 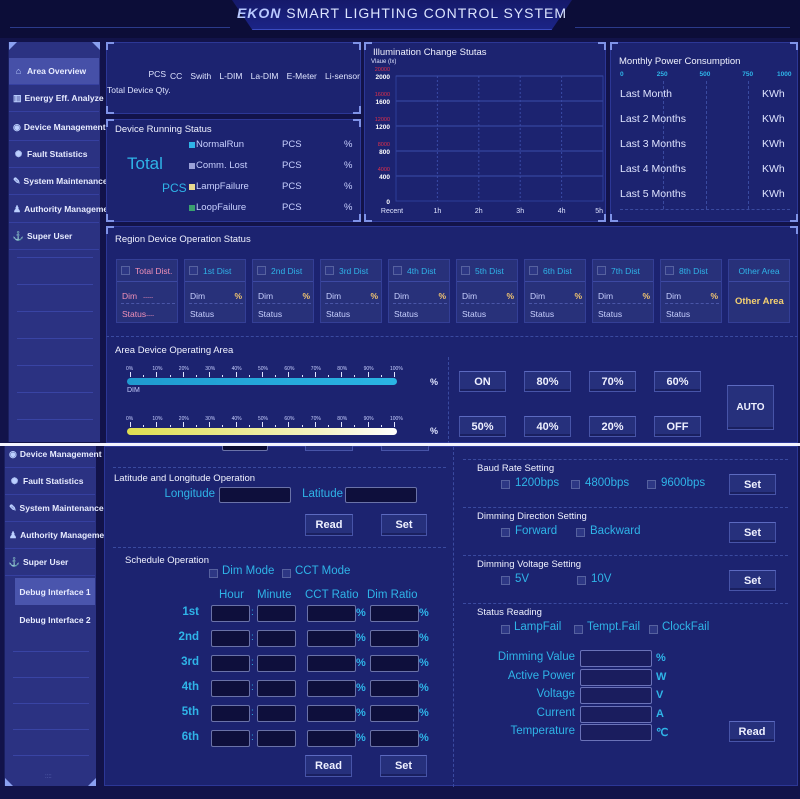 I want to click on sidebar-subitem-debug-interface-1: Debug Interface 1, so click(x=55, y=591).